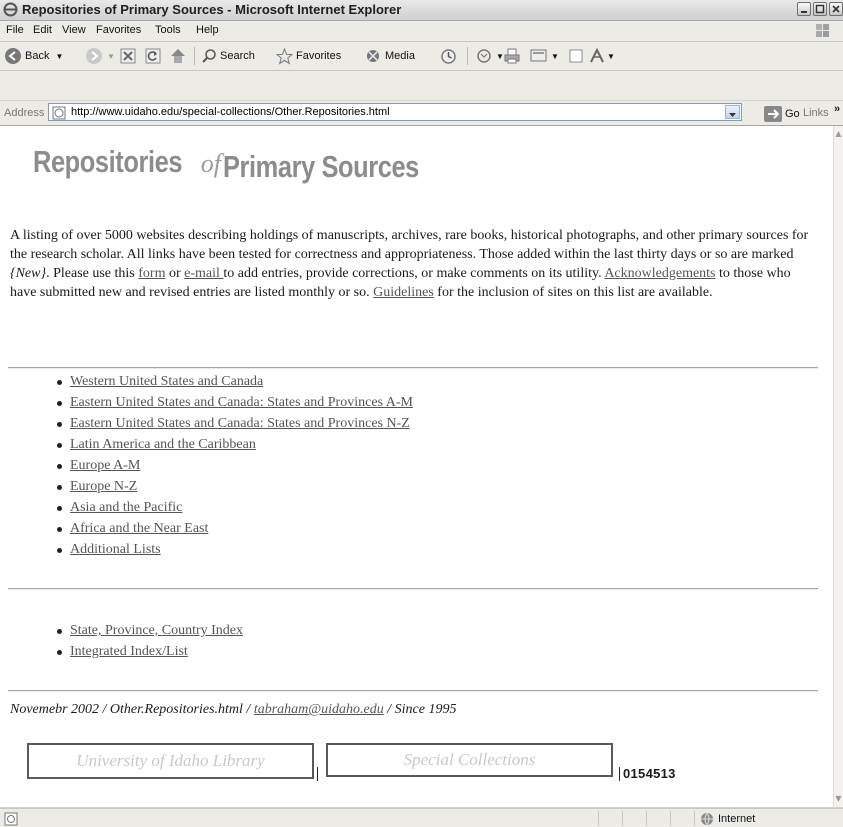  What do you see at coordinates (129, 651) in the screenshot?
I see `index-link-integrated: Integrated Index/List` at bounding box center [129, 651].